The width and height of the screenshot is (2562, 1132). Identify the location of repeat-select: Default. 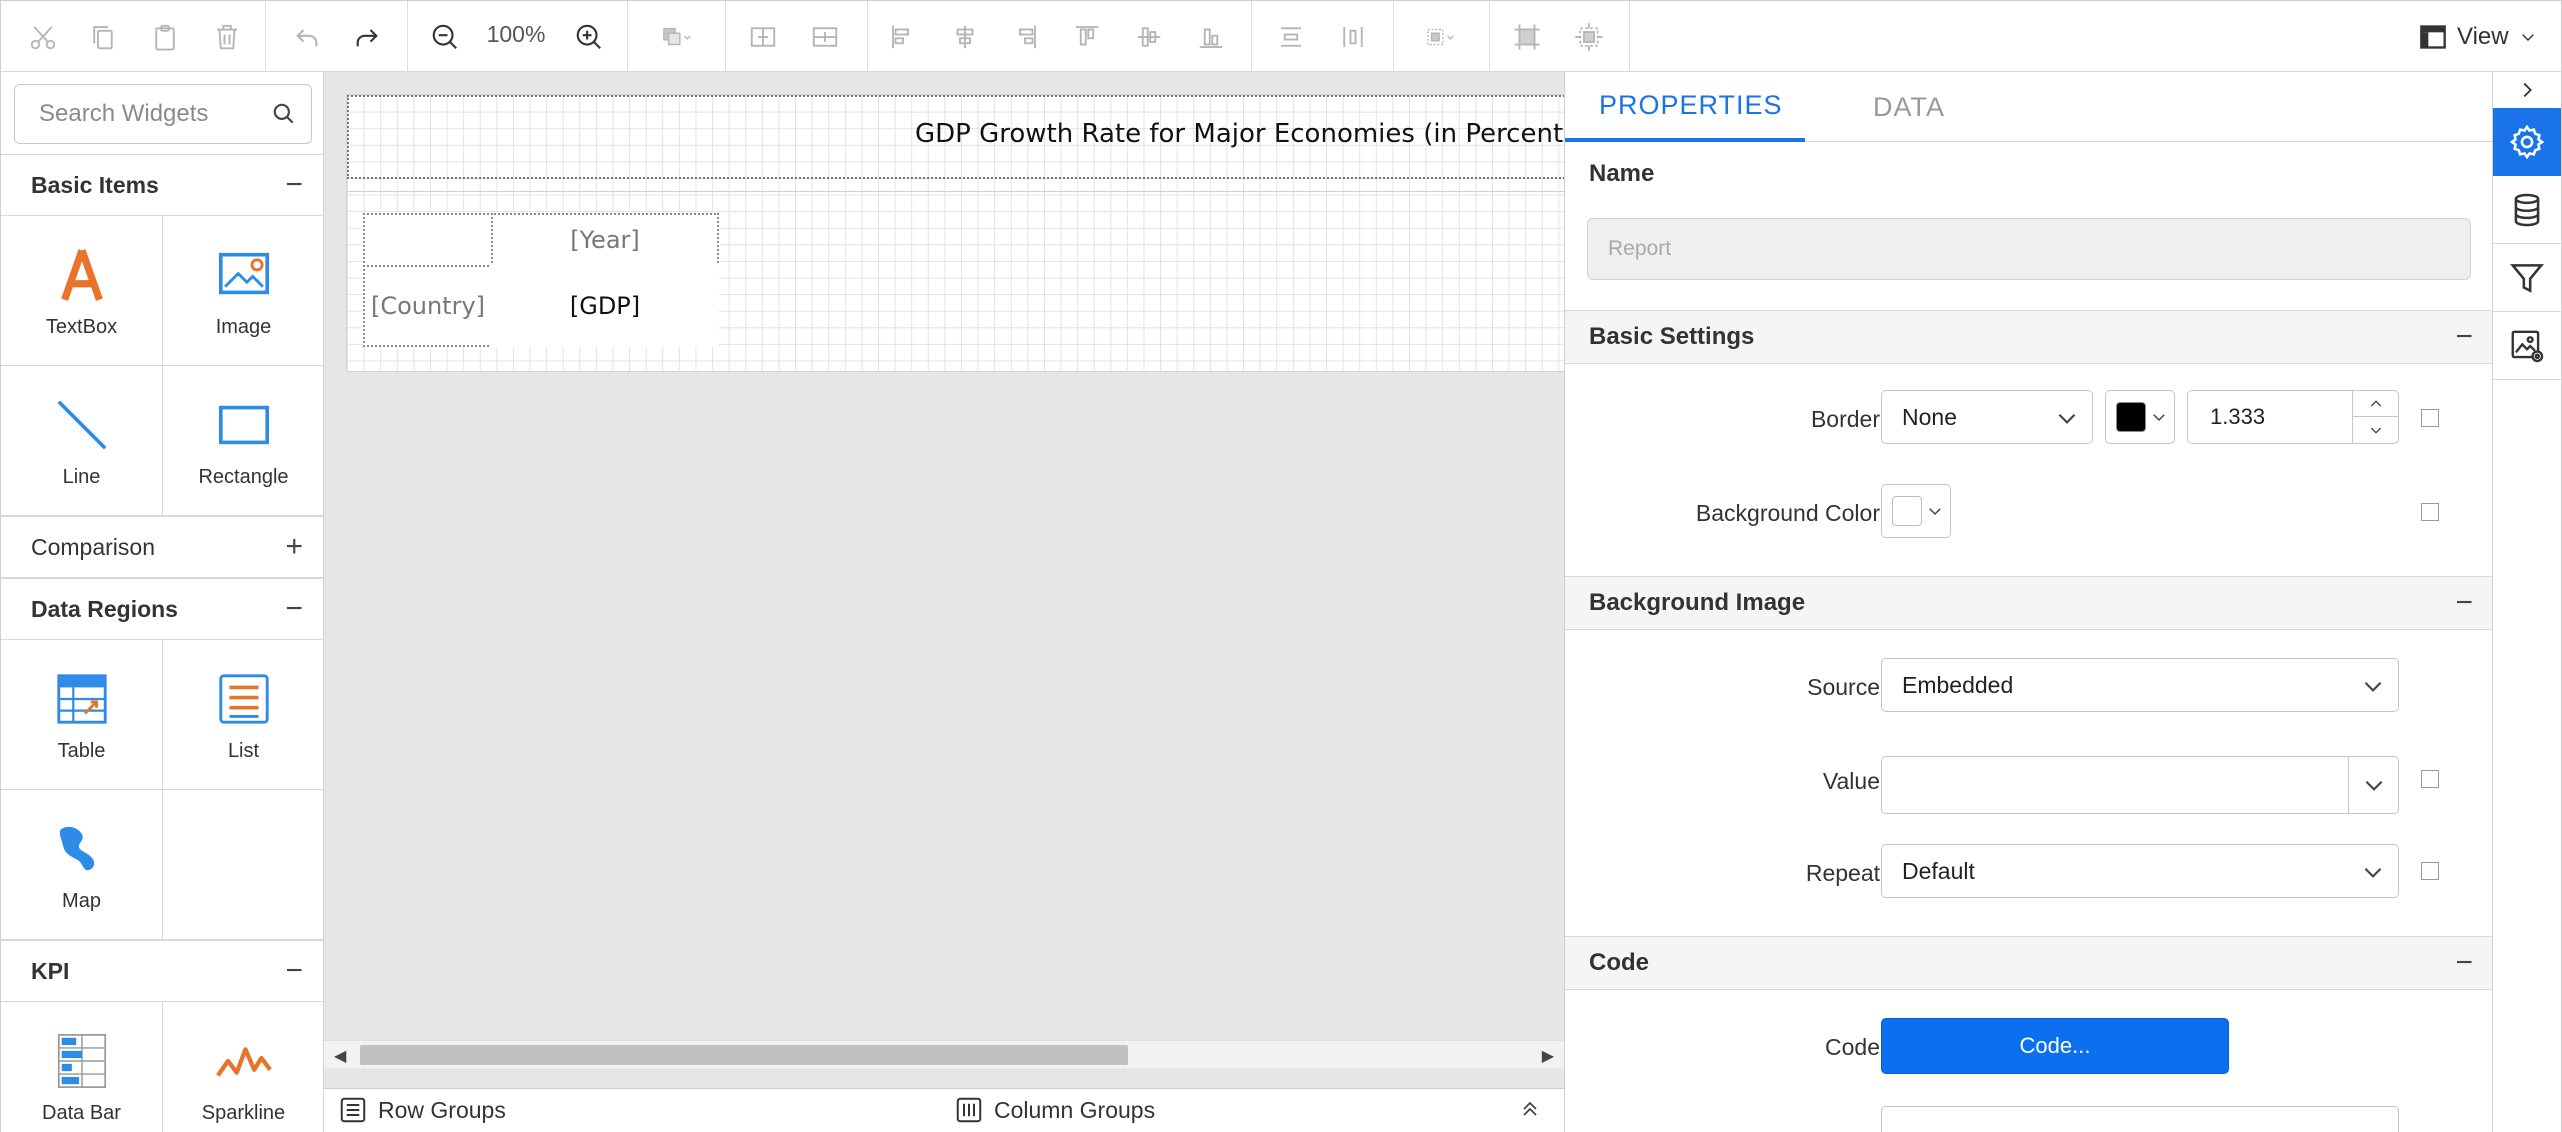
(2140, 871).